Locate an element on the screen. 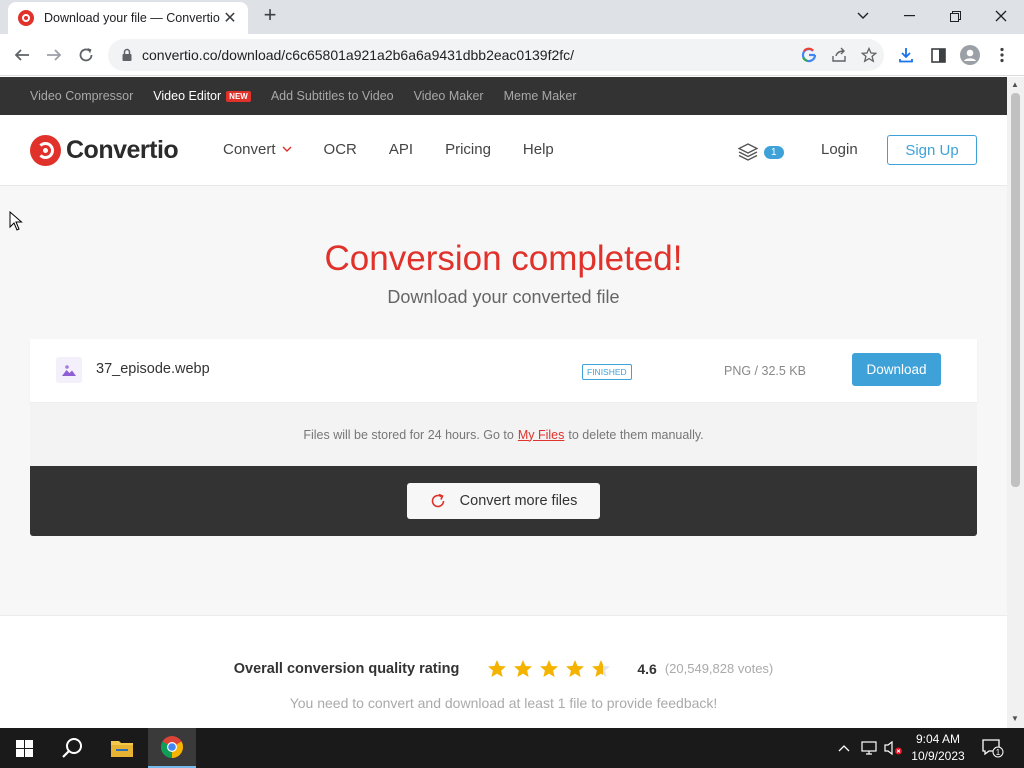  logo-wordmark: Convertio is located at coordinates (122, 150).